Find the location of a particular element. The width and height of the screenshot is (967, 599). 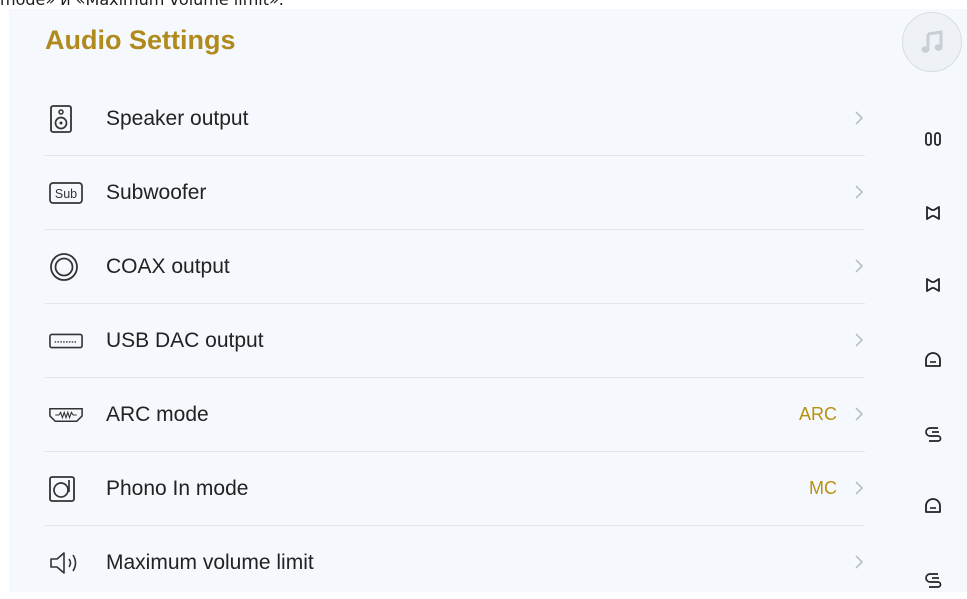

row-usb-dac-output: USB DAC output is located at coordinates (455, 341).